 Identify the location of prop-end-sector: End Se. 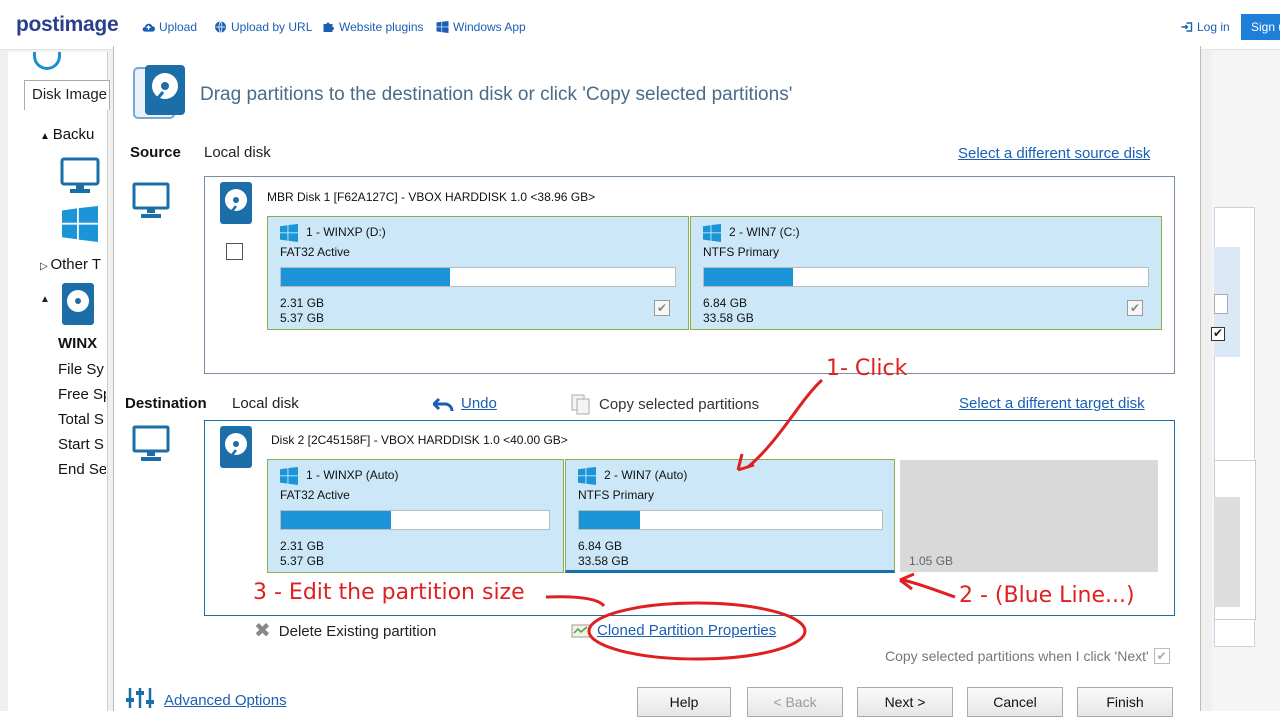
(82, 469).